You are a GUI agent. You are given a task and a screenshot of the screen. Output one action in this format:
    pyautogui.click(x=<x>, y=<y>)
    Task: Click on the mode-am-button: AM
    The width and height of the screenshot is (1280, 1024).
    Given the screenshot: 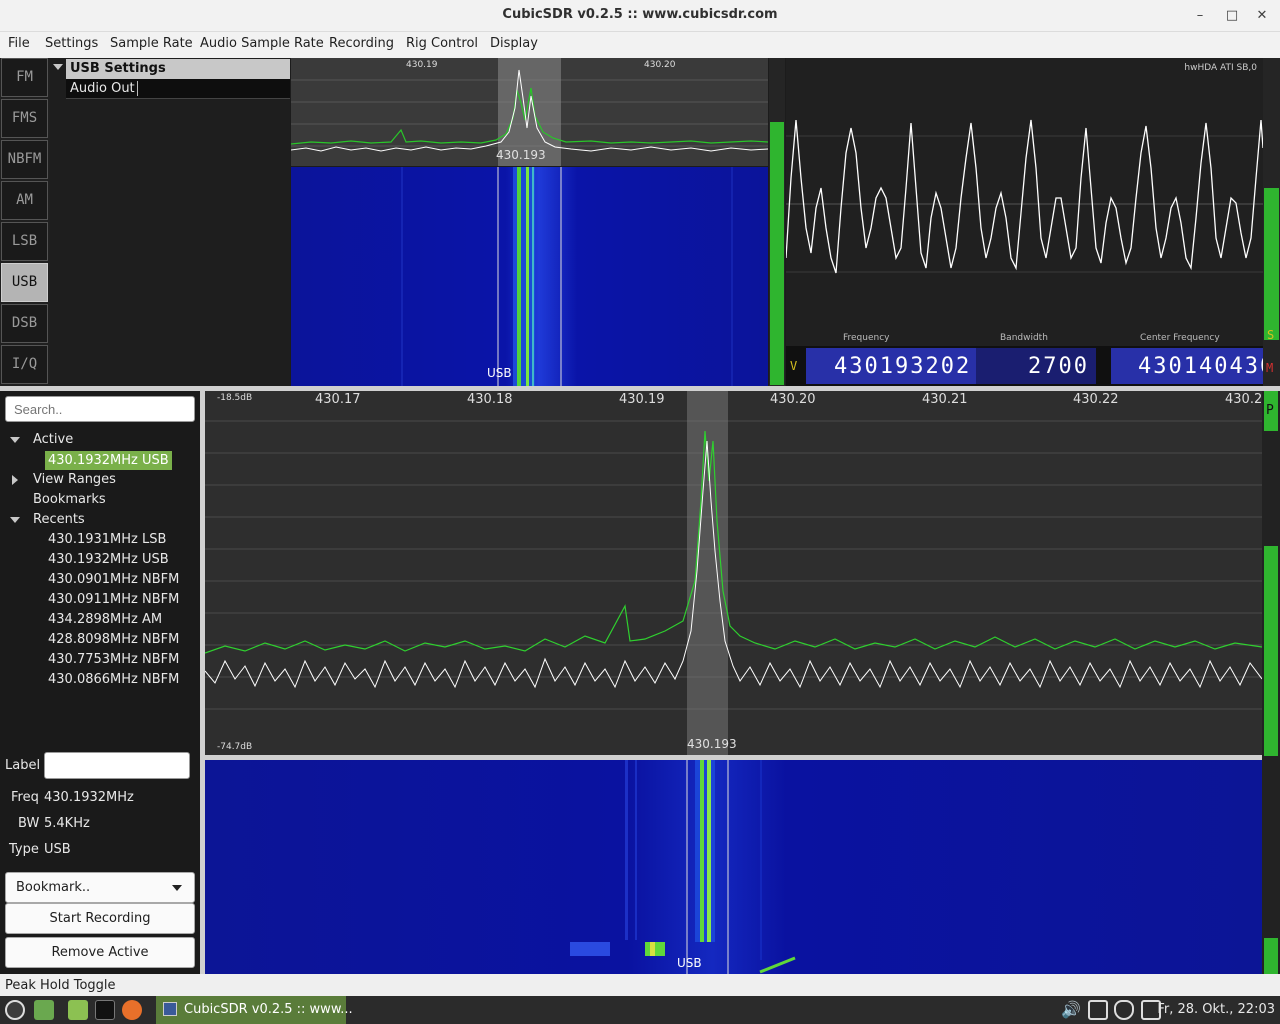 What is the action you would take?
    pyautogui.click(x=24, y=200)
    